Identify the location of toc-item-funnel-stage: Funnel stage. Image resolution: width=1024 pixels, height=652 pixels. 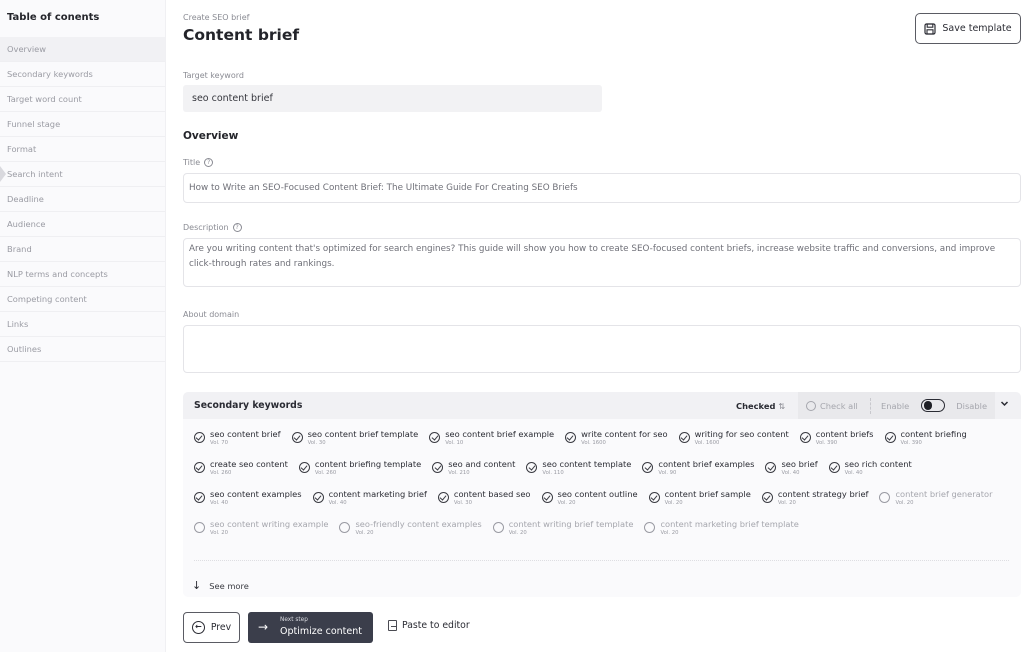
(82, 124).